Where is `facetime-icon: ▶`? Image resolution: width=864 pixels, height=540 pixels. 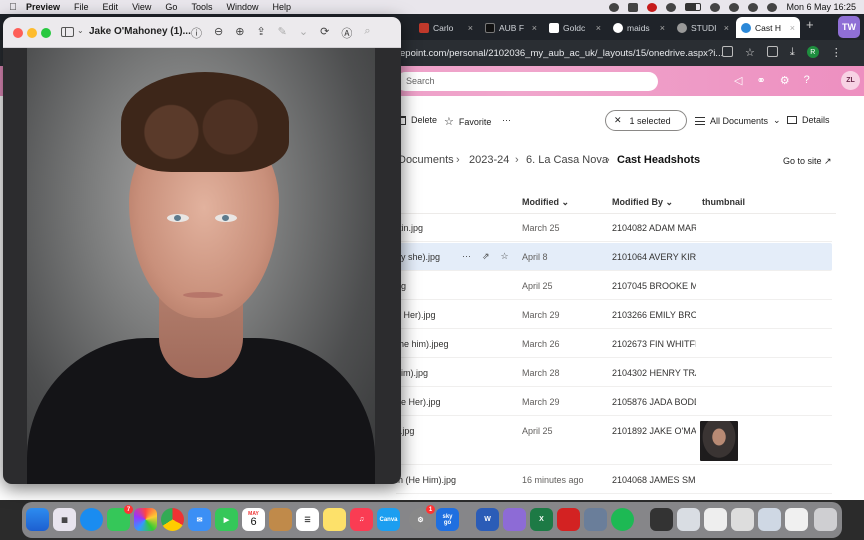
facetime-icon: ▶ is located at coordinates (226, 519).